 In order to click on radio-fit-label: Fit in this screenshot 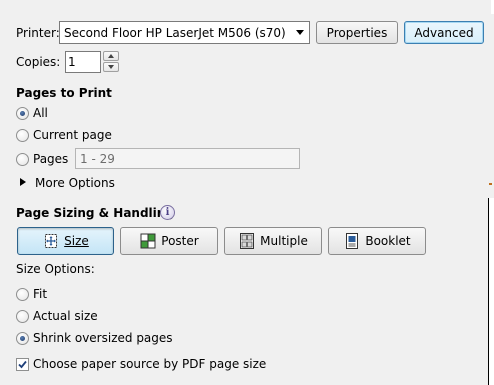, I will do `click(40, 294)`.